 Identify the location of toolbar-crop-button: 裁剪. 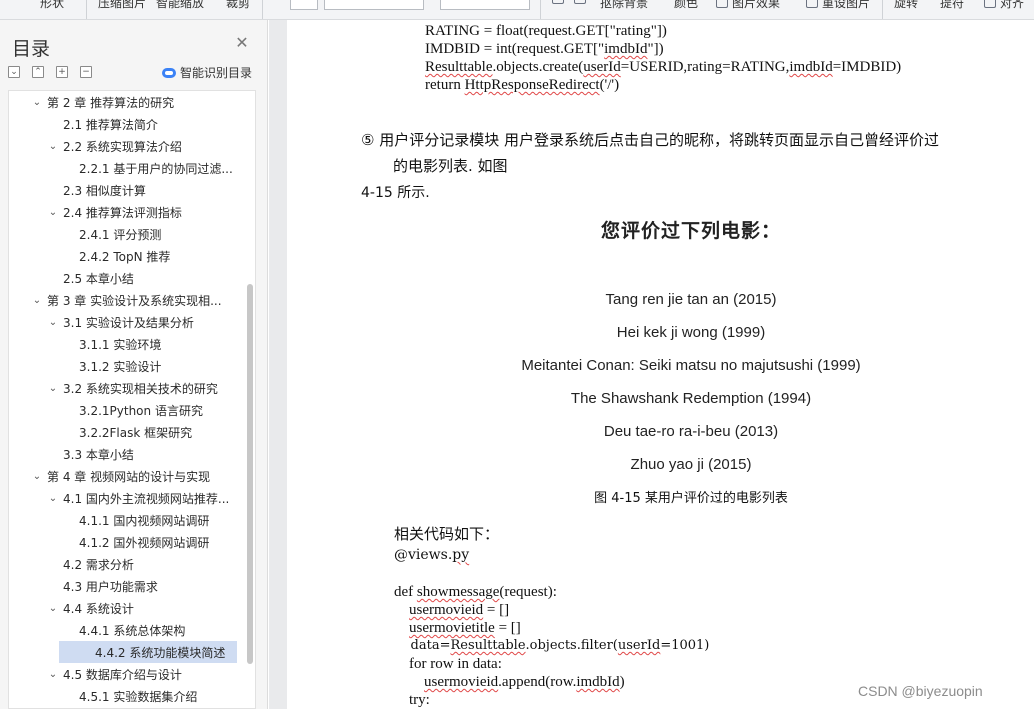
(238, 5).